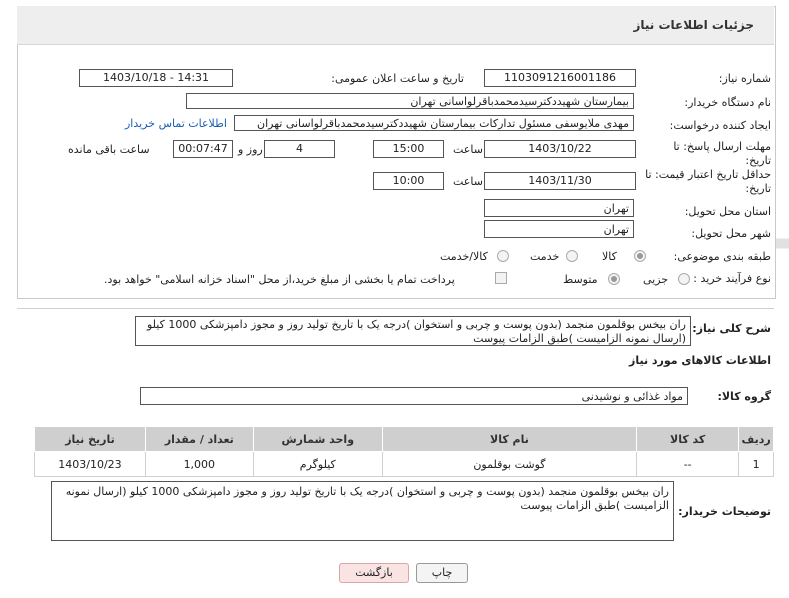 The height and width of the screenshot is (598, 789). Describe the element at coordinates (90, 464) in the screenshot. I see `cell-date: 1403/10/23` at that location.